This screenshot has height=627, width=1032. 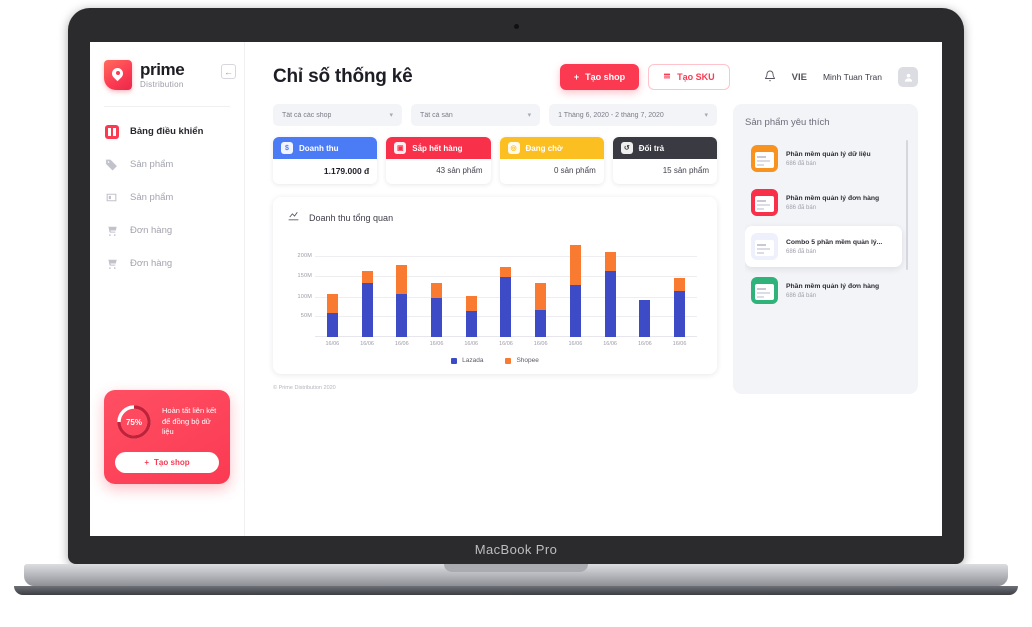 What do you see at coordinates (611, 115) in the screenshot?
I see `date-range-value: 1 Tháng 6, 2020 - 2 tháng 7, 2020` at bounding box center [611, 115].